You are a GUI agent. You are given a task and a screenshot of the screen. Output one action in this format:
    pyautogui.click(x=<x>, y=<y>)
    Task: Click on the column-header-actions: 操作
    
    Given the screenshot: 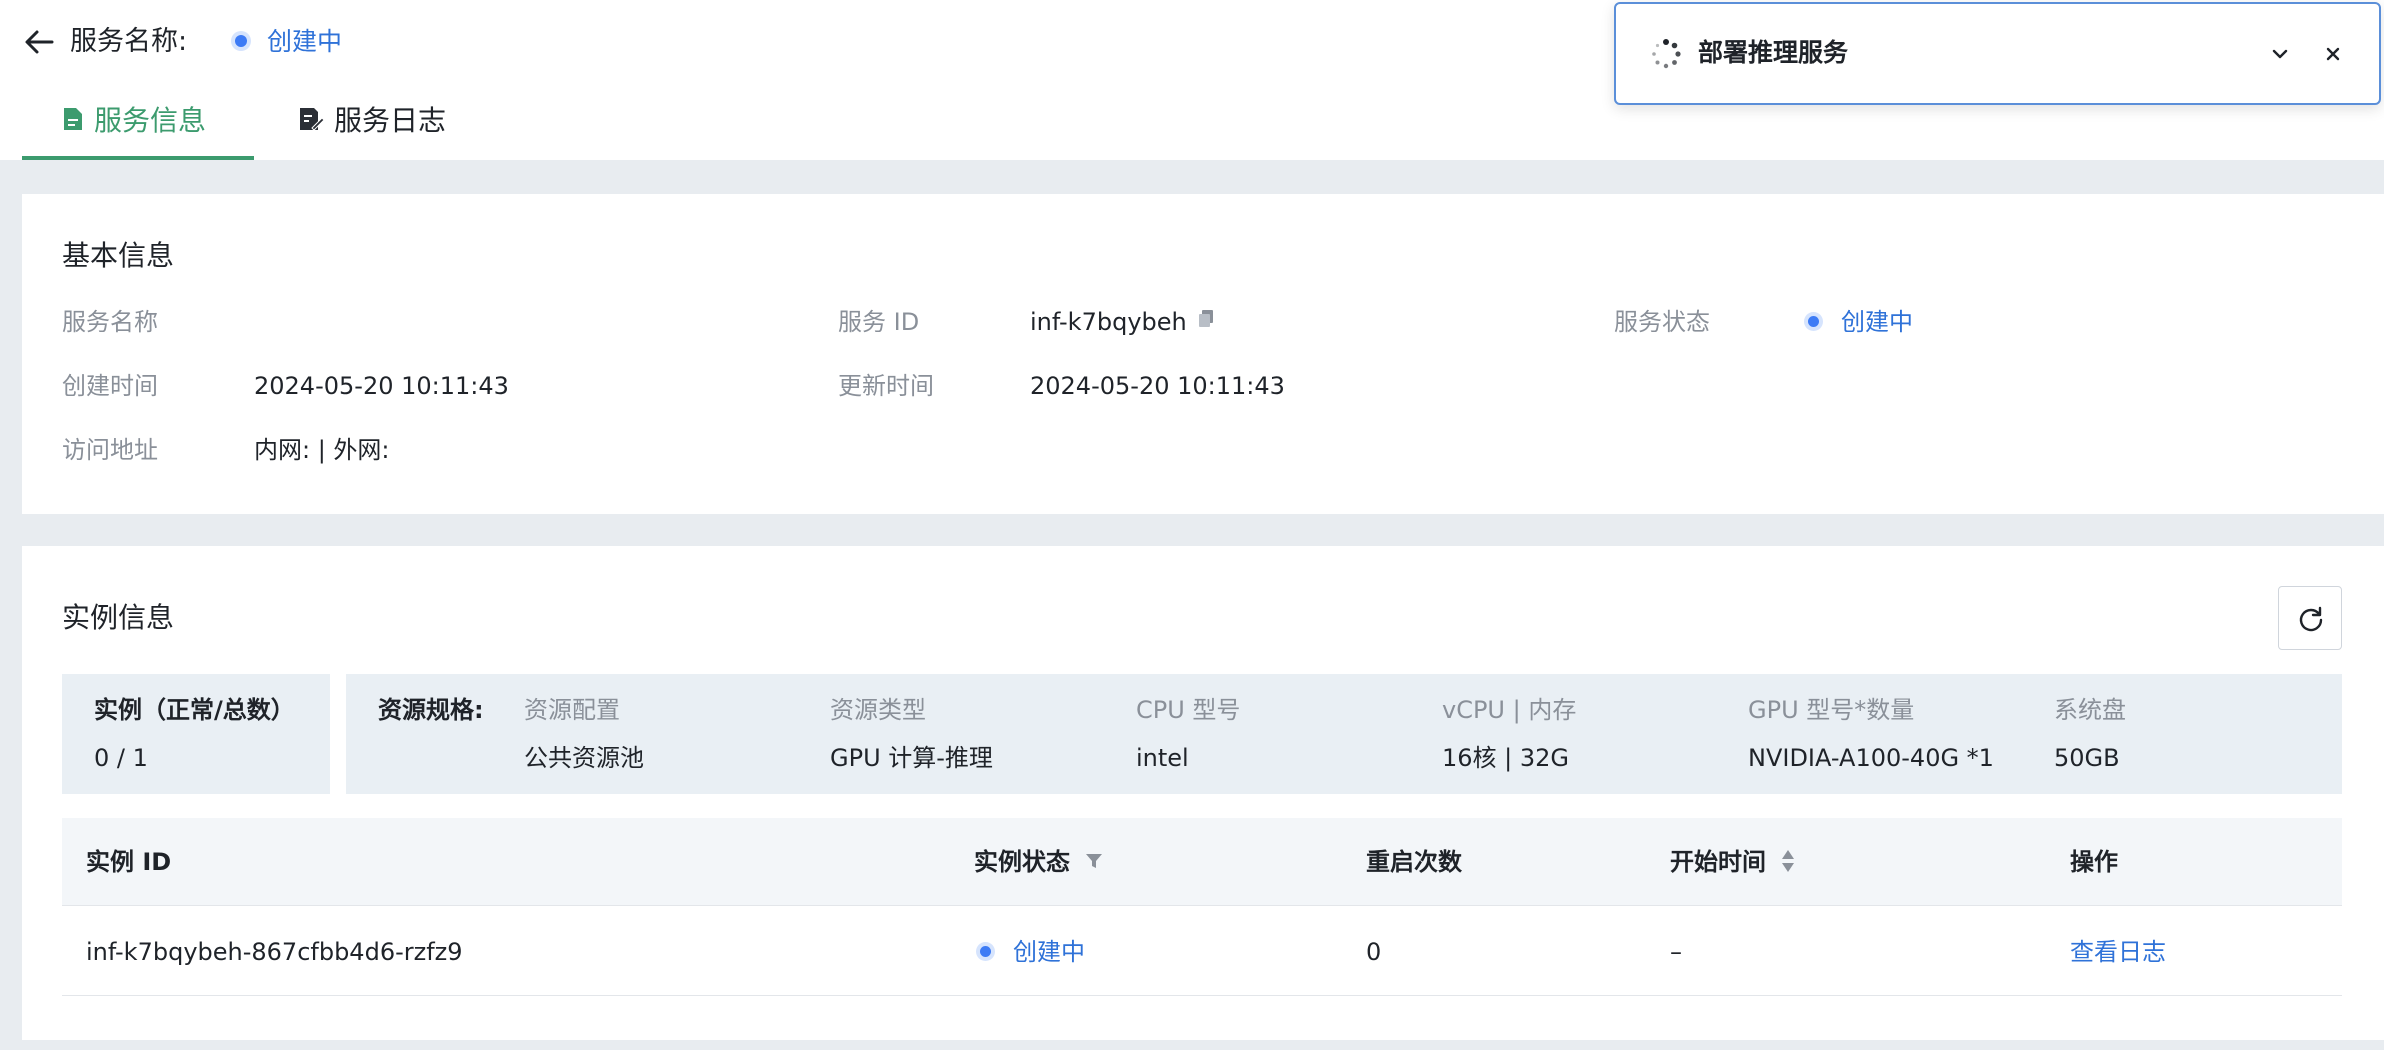 What is the action you would take?
    pyautogui.click(x=2094, y=862)
    